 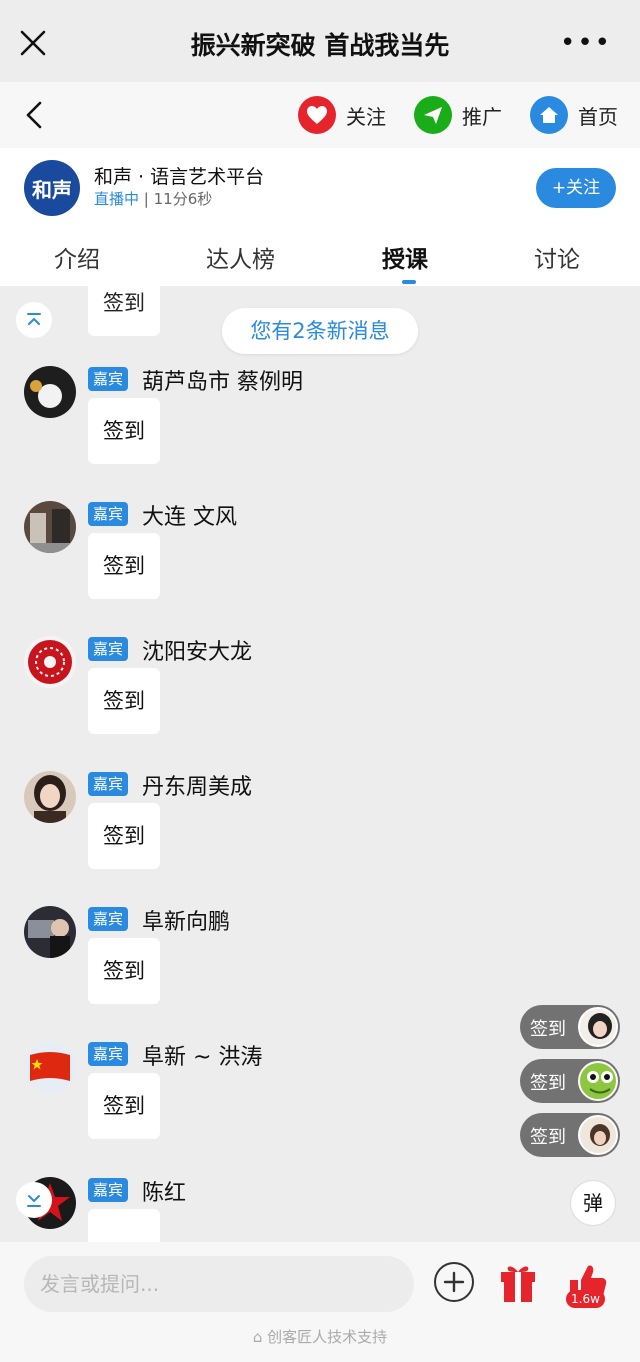 I want to click on gift-icon, so click(x=518, y=1282).